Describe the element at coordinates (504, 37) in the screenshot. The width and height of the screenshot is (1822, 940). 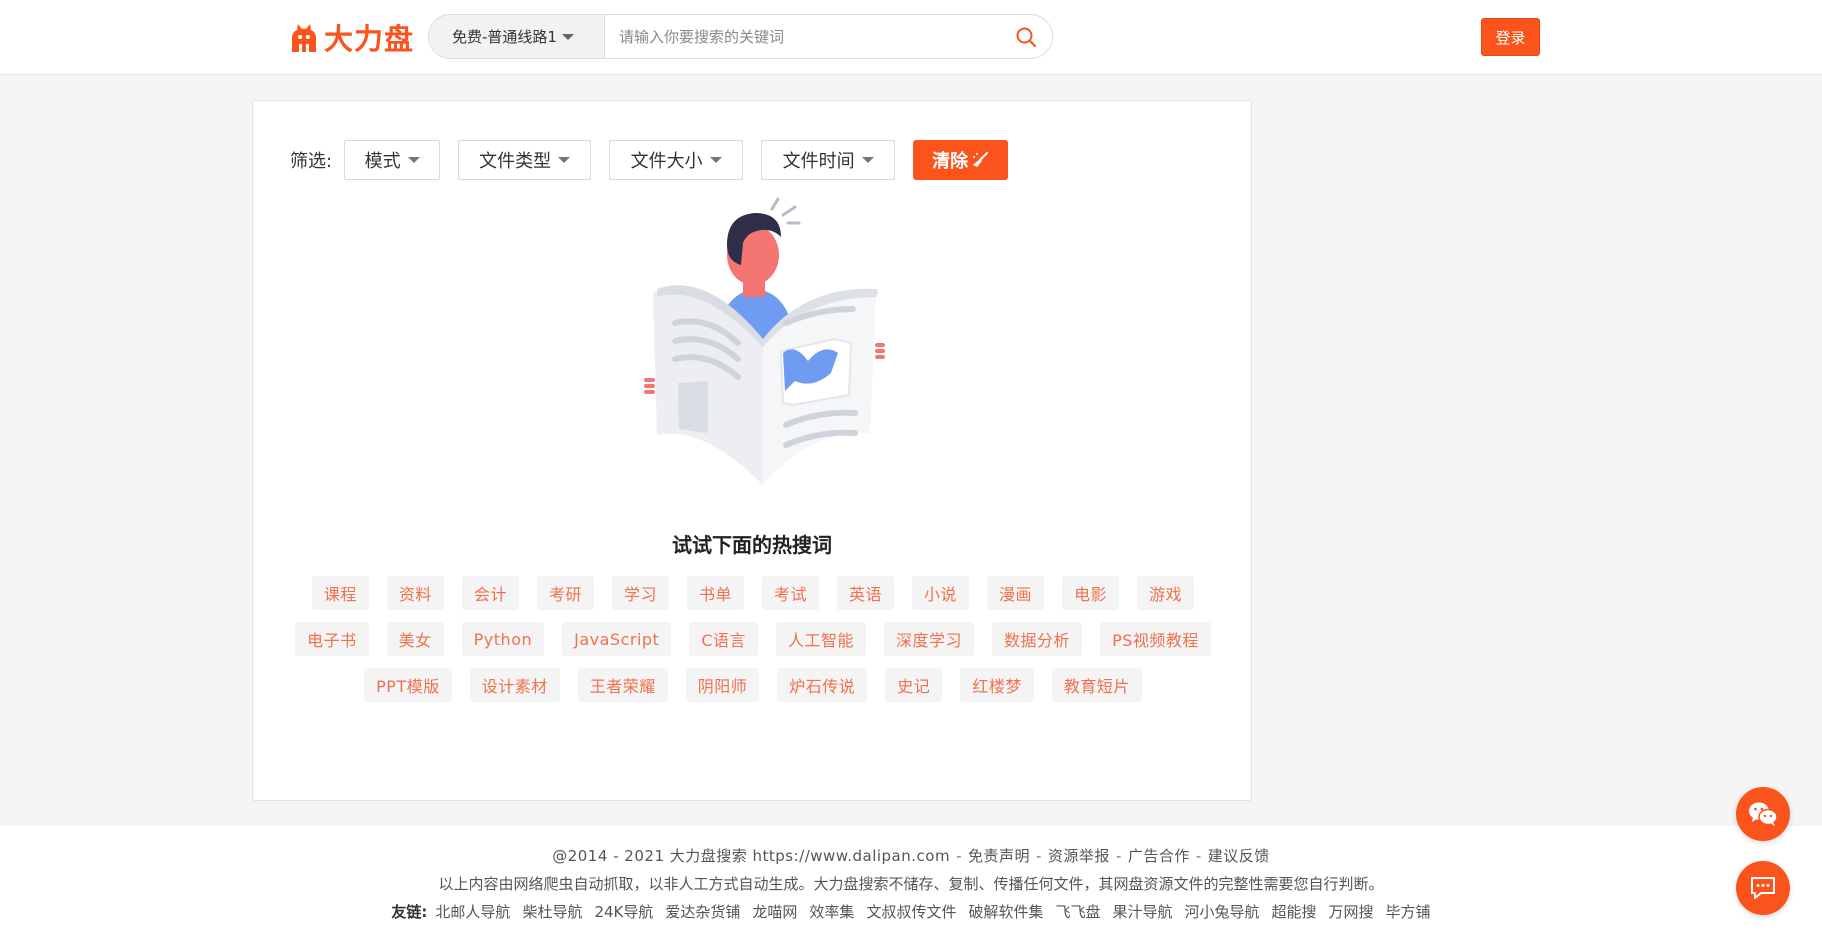
I see `route-select-label: 免费-普通线路1` at that location.